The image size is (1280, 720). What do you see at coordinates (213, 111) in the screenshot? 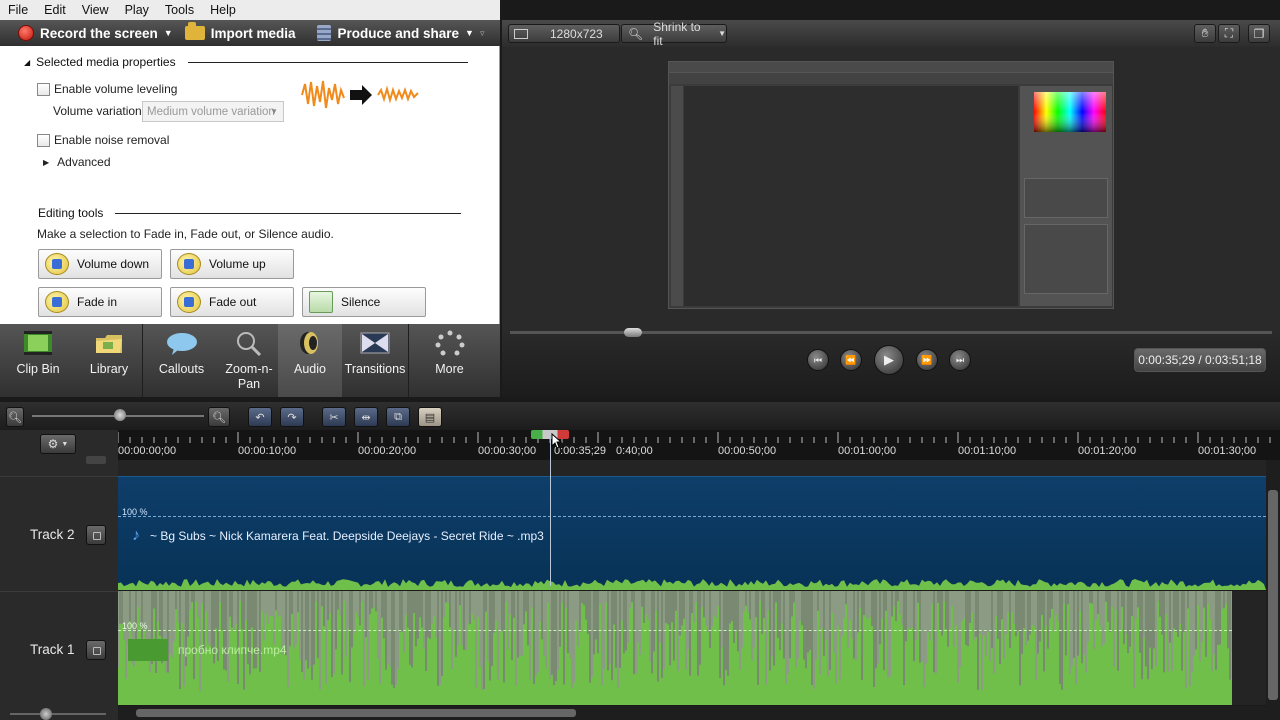
I see `volume-variation-select: Medium volume variation ▼` at bounding box center [213, 111].